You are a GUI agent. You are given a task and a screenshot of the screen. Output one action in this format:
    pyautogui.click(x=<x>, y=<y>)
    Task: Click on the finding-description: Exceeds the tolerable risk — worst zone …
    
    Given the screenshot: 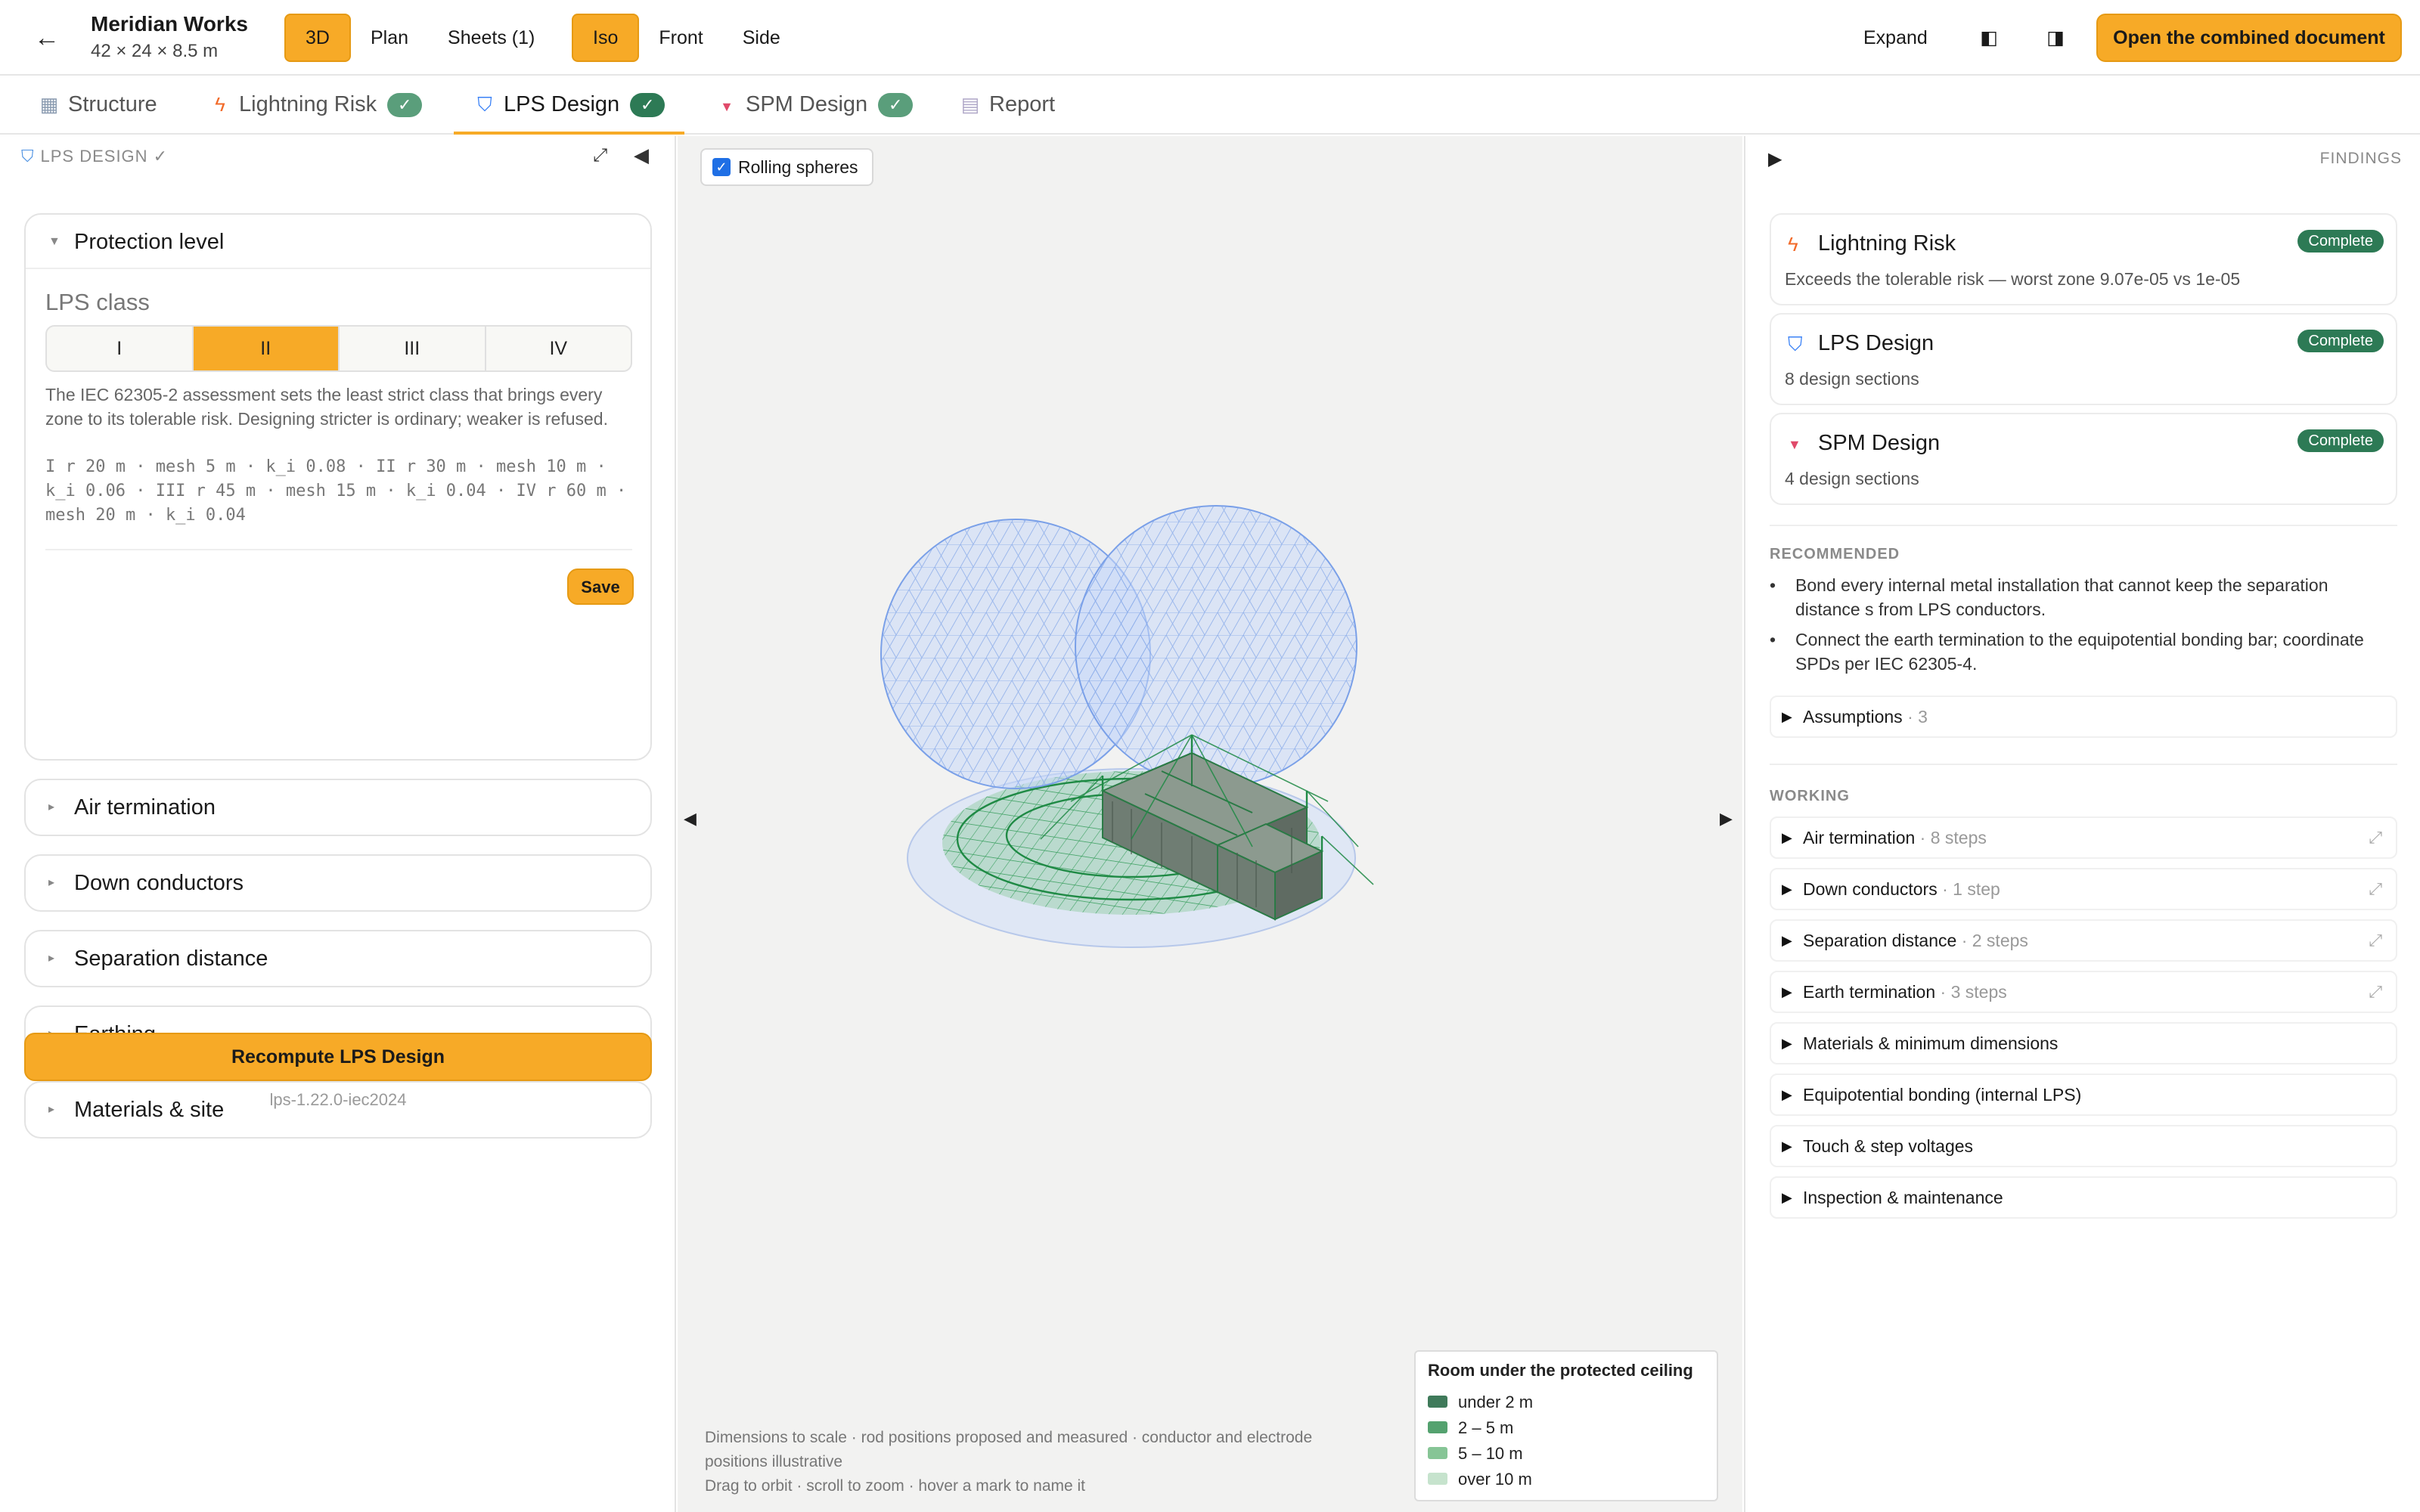 What is the action you would take?
    pyautogui.click(x=2013, y=279)
    